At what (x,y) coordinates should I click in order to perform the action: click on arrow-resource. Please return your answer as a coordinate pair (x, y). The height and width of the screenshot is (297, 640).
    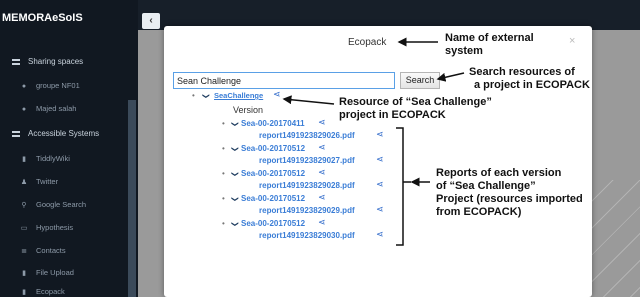
    Looking at the image, I should click on (308, 100).